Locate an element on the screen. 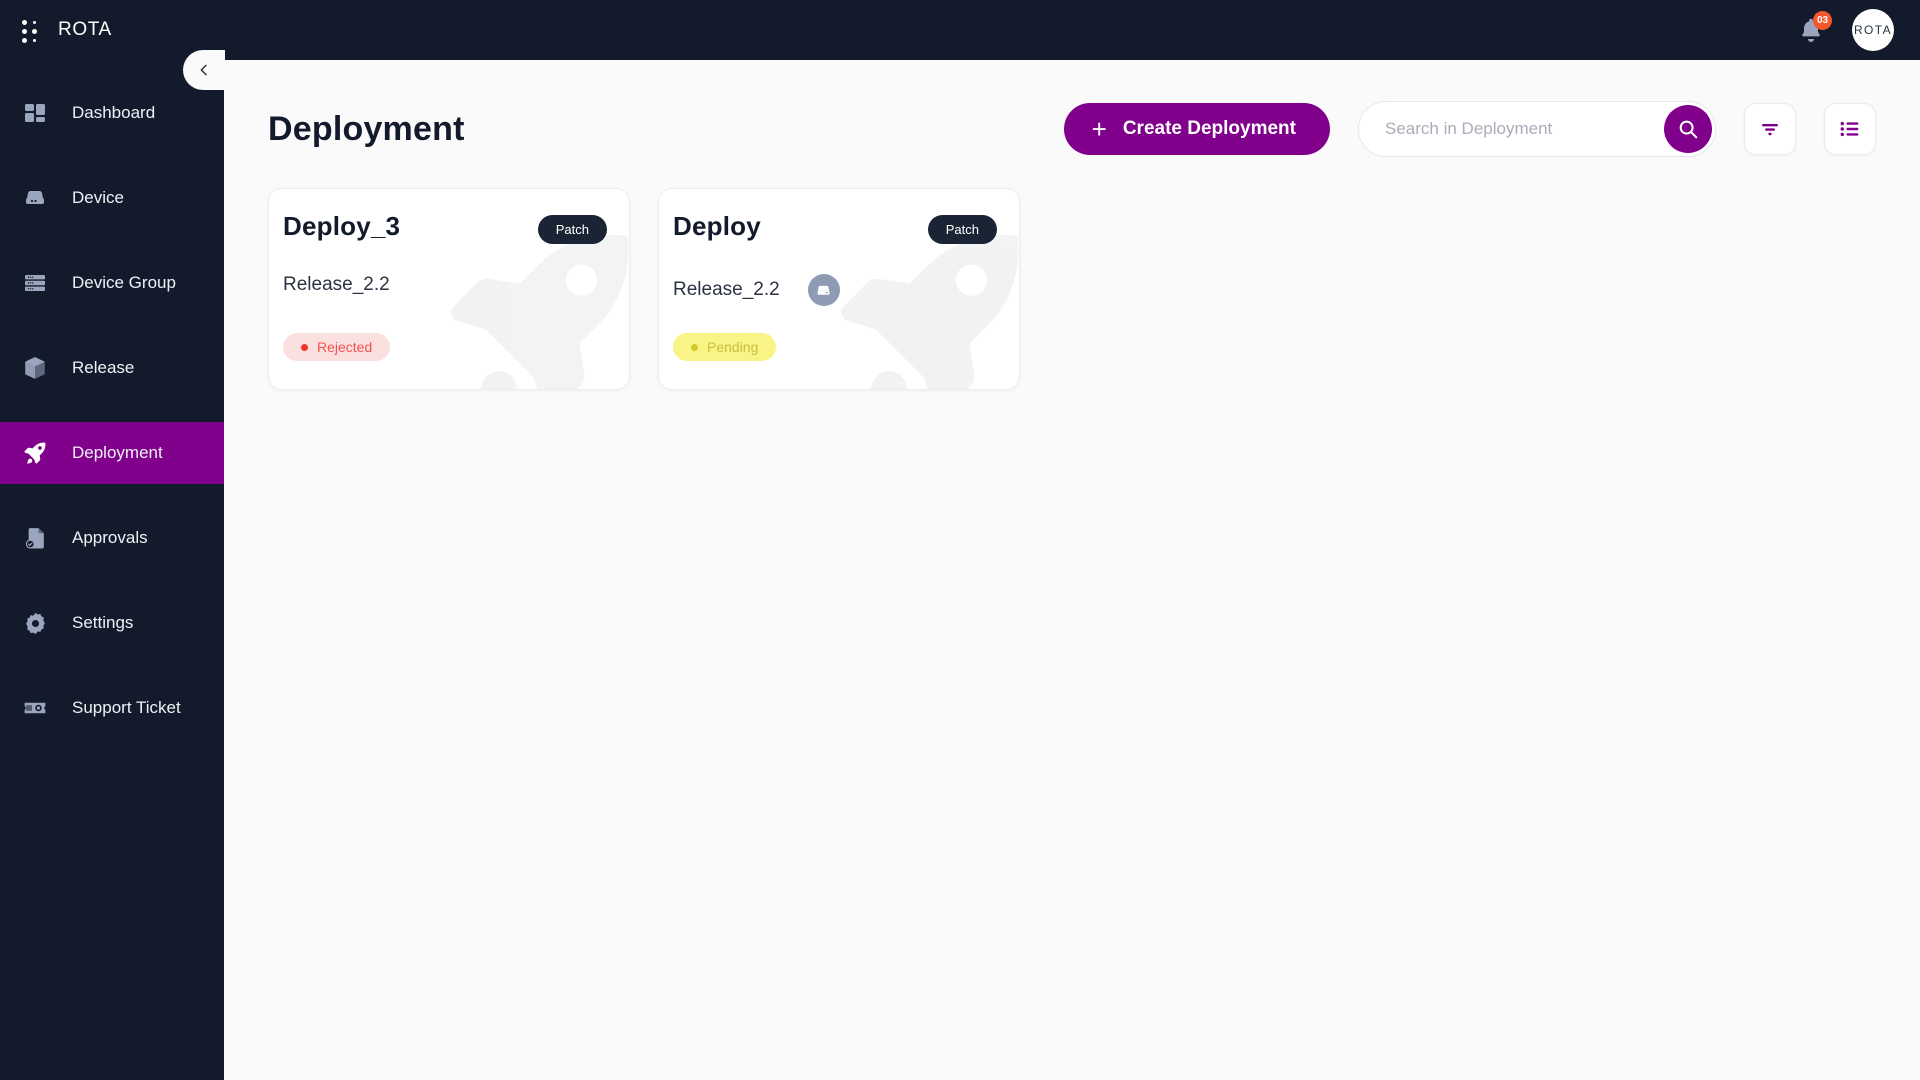  list-view-icon is located at coordinates (1849, 129).